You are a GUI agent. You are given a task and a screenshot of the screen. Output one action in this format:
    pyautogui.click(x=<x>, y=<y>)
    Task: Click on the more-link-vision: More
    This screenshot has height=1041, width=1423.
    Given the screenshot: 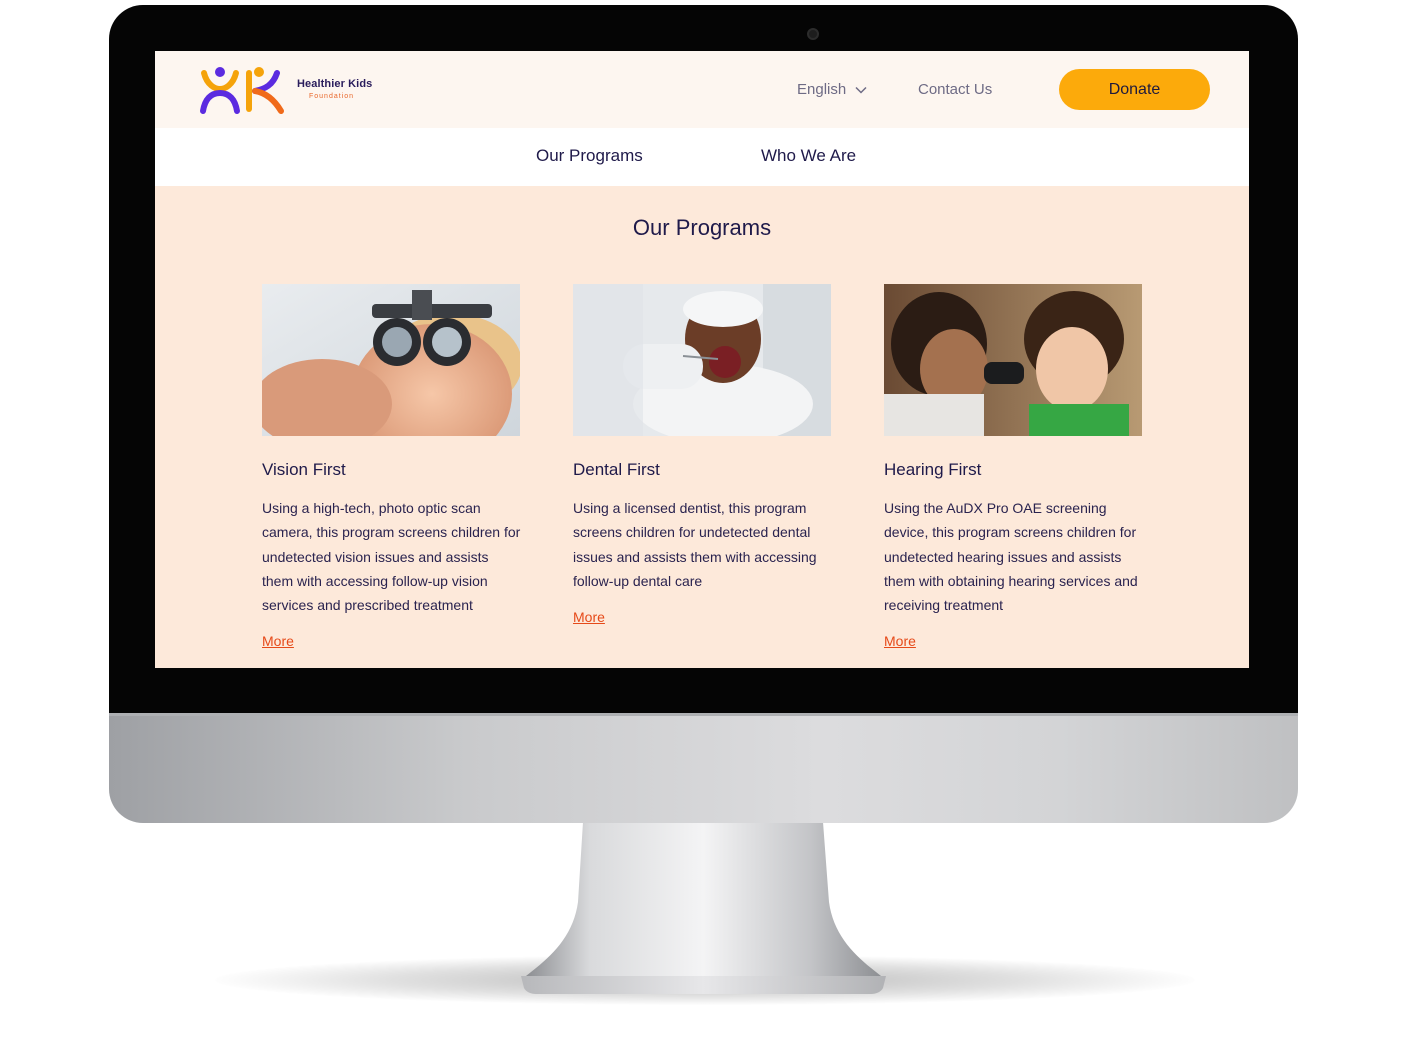 What is the action you would take?
    pyautogui.click(x=278, y=641)
    